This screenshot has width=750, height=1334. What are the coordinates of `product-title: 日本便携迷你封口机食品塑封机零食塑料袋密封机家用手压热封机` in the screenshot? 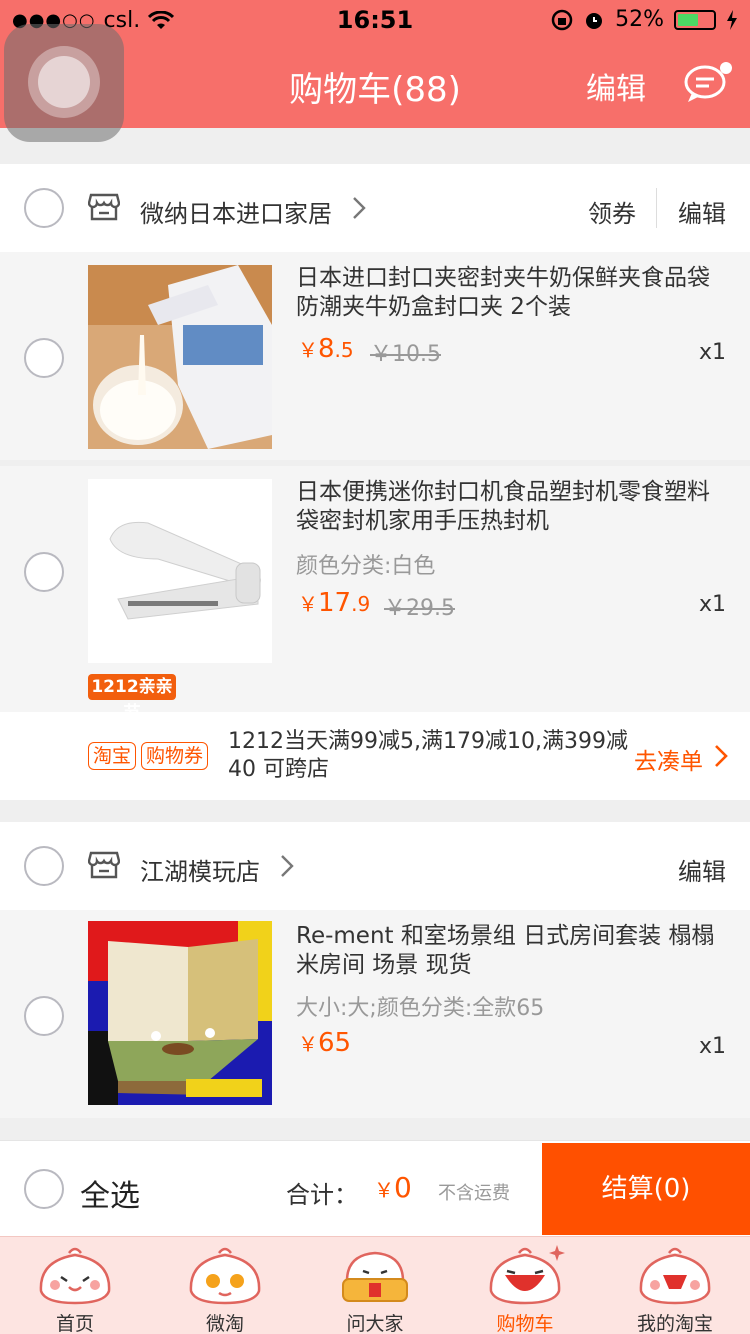 It's located at (511, 507).